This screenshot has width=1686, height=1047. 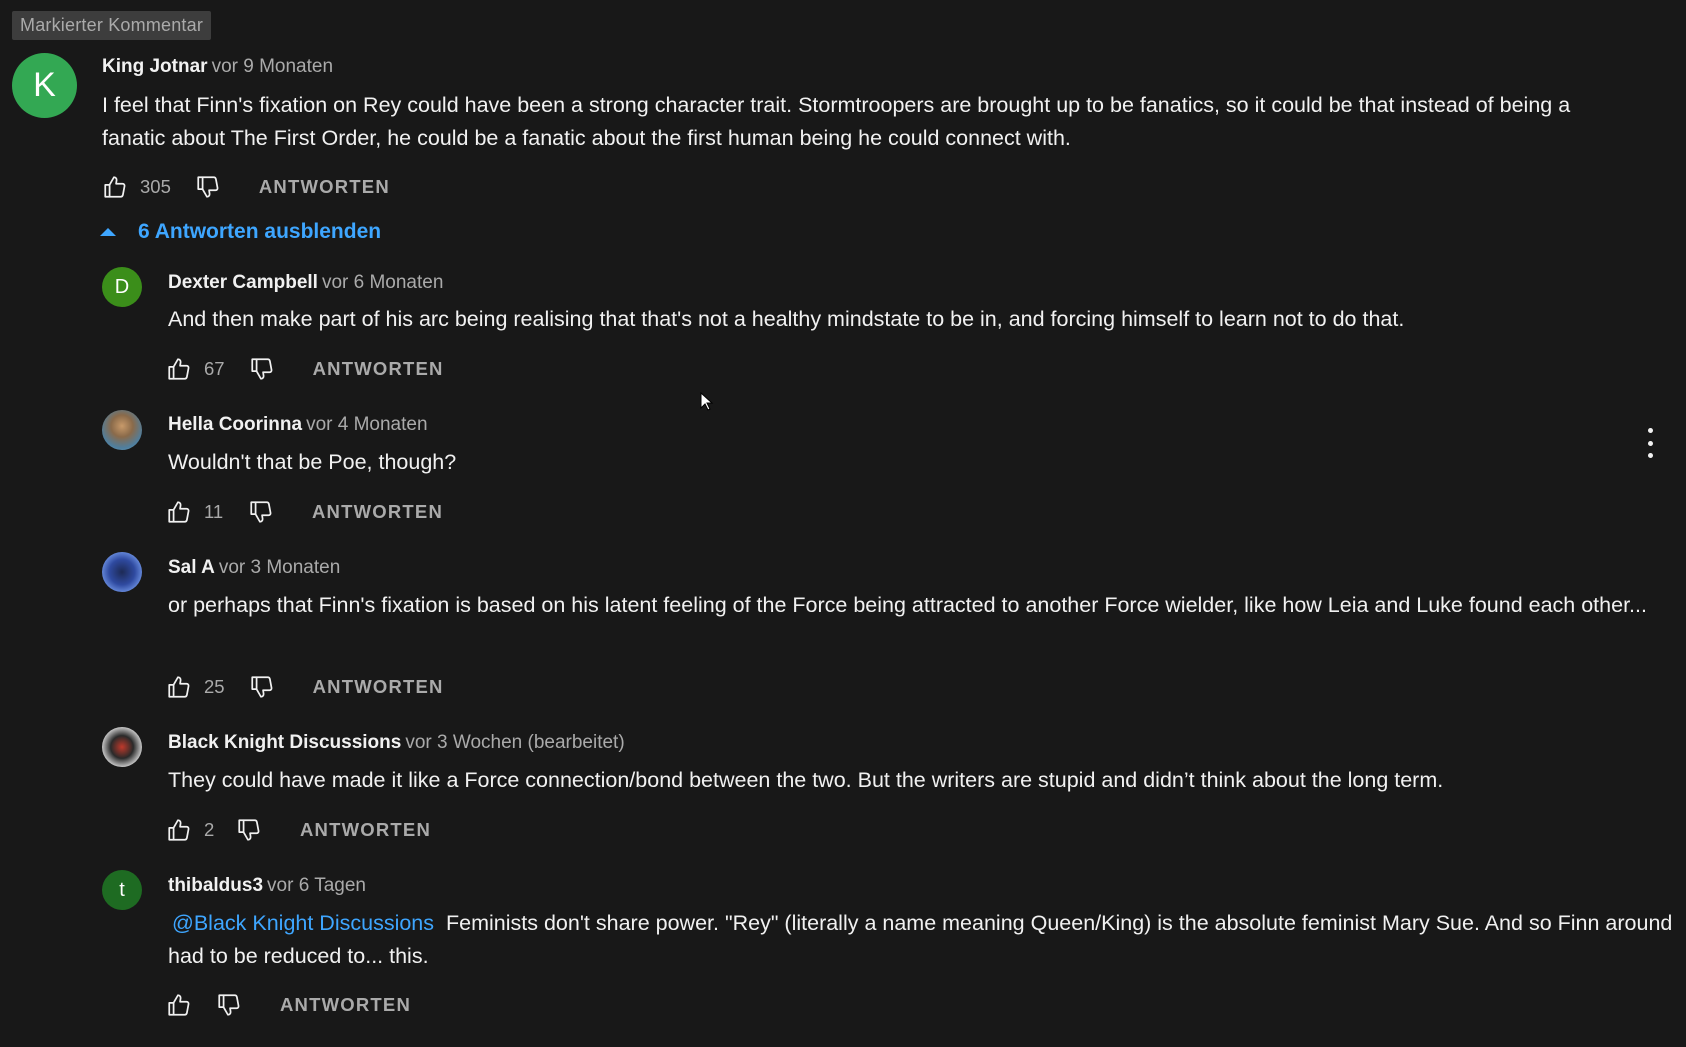 I want to click on author-name: Dexter Campbell, so click(x=243, y=282).